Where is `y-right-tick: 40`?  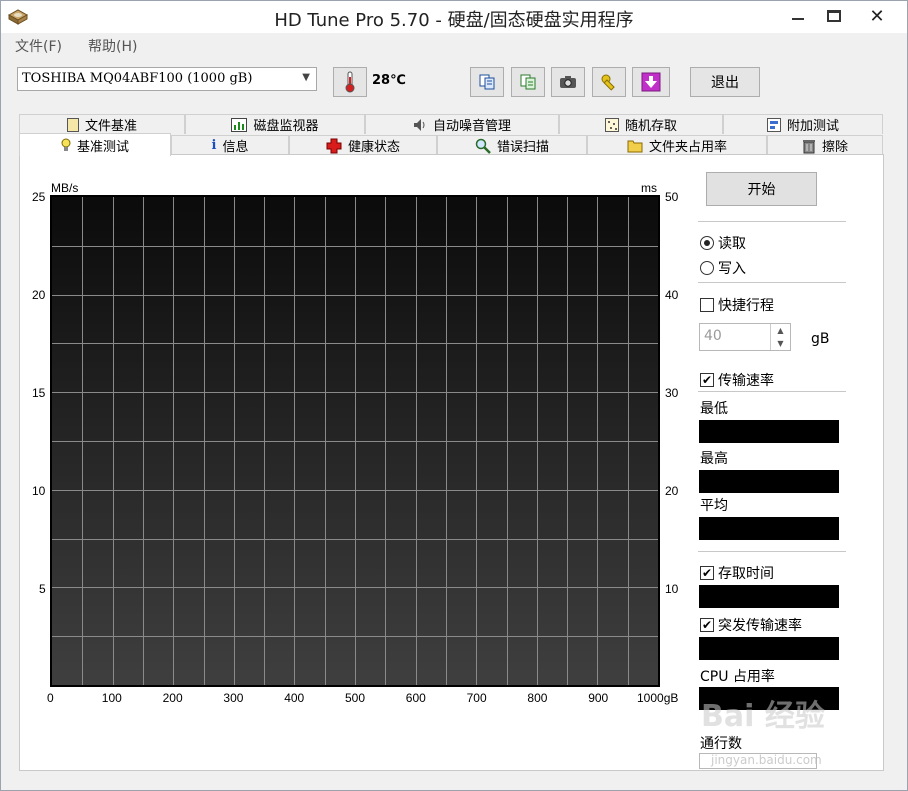 y-right-tick: 40 is located at coordinates (672, 295).